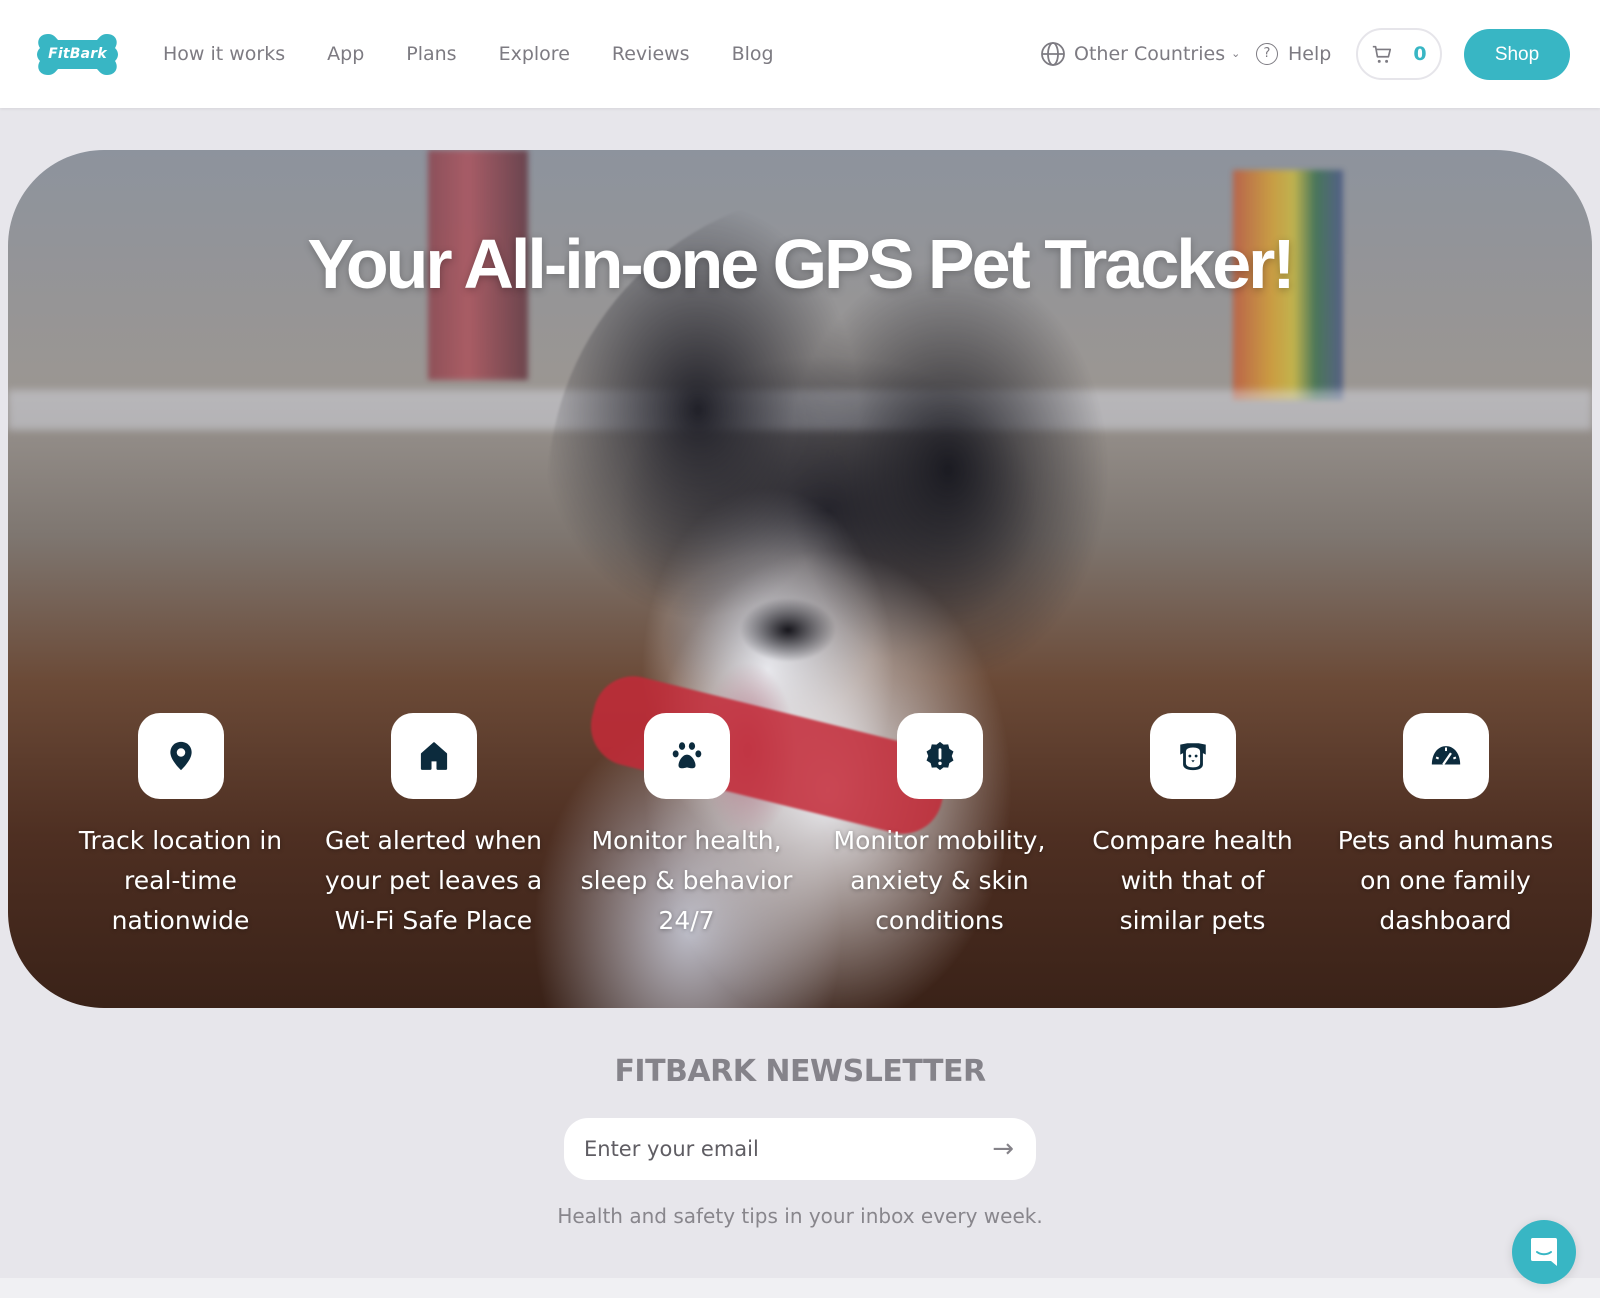  I want to click on submit-arrow-icon: →, so click(1003, 1149).